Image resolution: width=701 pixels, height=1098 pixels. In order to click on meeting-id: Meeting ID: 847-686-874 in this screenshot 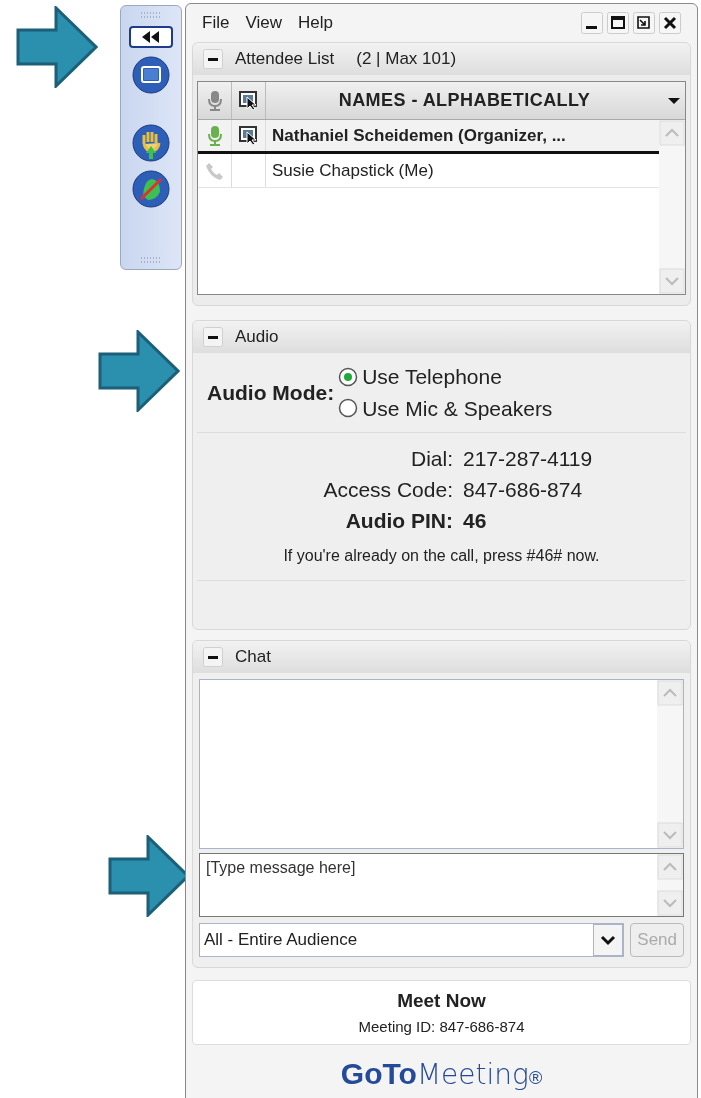, I will do `click(441, 1026)`.